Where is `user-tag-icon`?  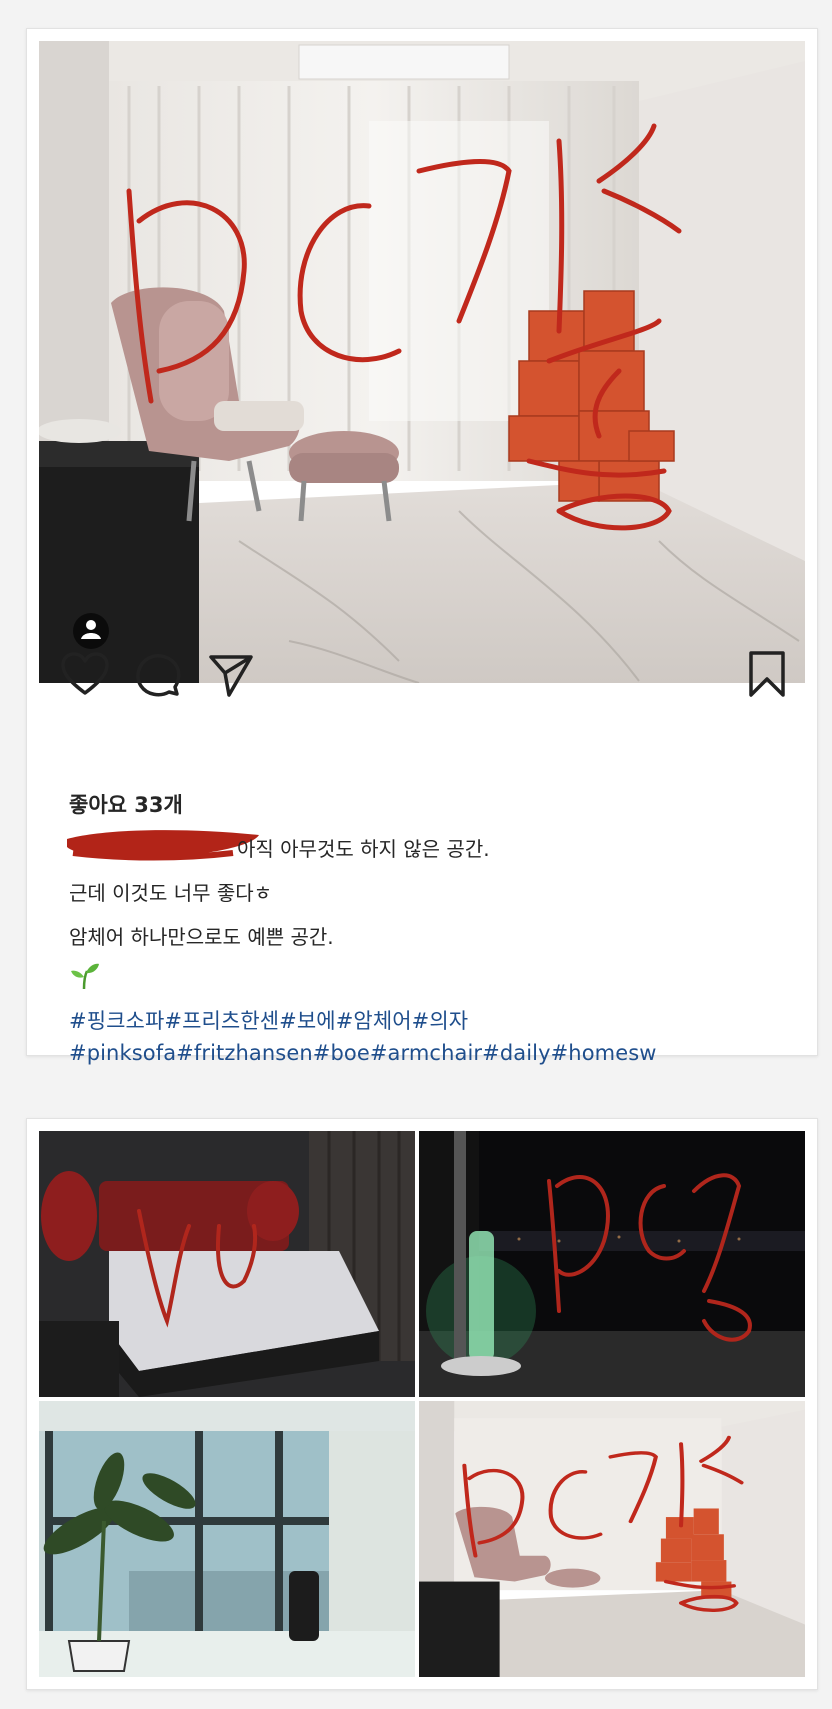
user-tag-icon is located at coordinates (91, 631).